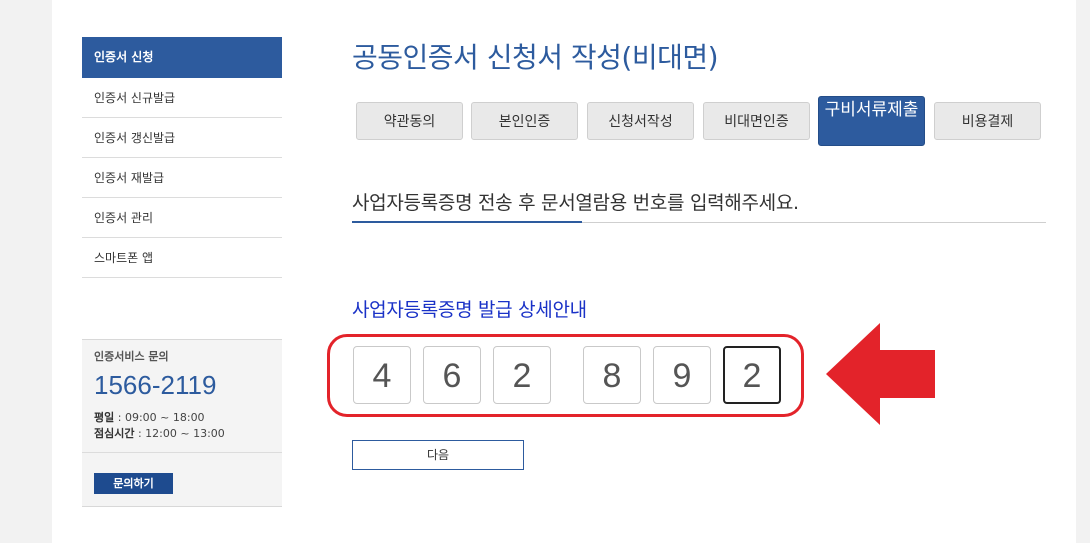 Image resolution: width=1090 pixels, height=543 pixels. Describe the element at coordinates (159, 417) in the screenshot. I see `weekday-hours: : 09:00 ~ 18:00` at that location.